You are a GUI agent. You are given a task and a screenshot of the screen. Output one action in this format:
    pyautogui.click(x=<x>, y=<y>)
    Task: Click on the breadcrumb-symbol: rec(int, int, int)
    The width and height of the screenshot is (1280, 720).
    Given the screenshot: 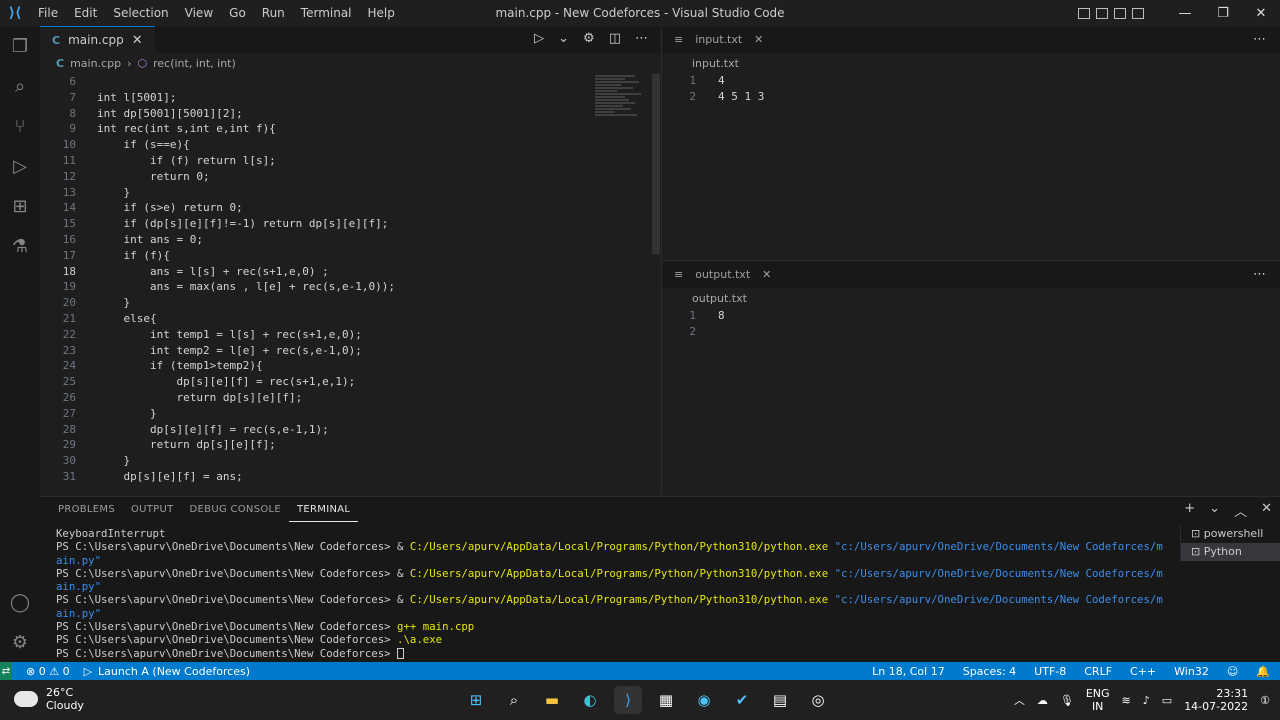 What is the action you would take?
    pyautogui.click(x=194, y=63)
    